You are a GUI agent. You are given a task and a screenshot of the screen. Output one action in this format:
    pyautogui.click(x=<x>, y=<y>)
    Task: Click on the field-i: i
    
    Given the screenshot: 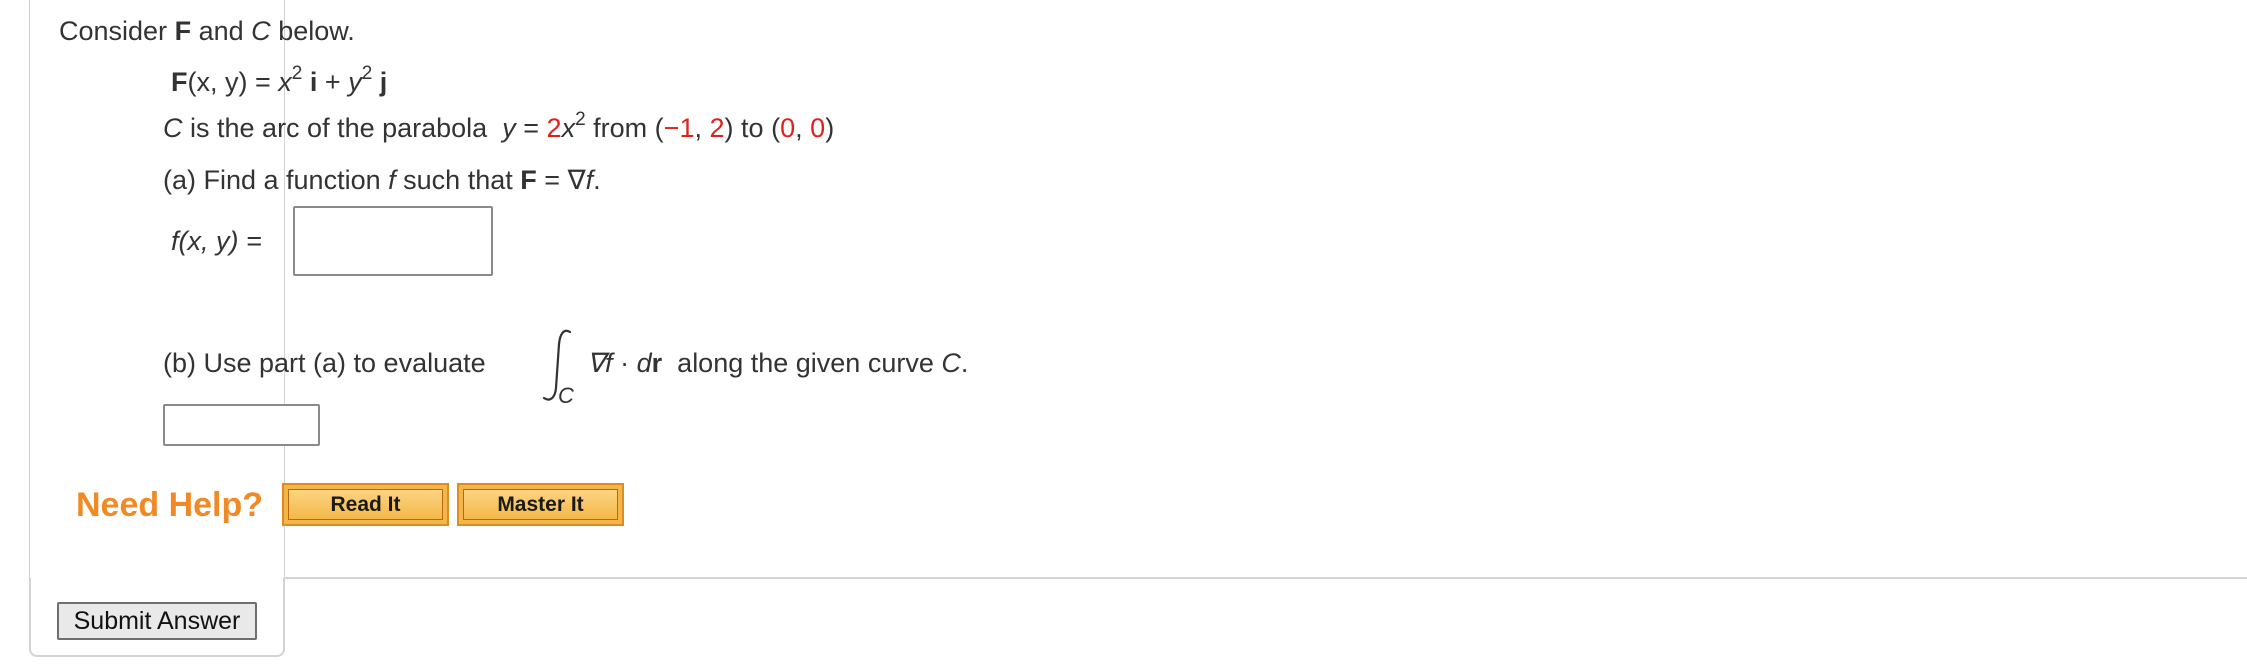 What is the action you would take?
    pyautogui.click(x=313, y=82)
    